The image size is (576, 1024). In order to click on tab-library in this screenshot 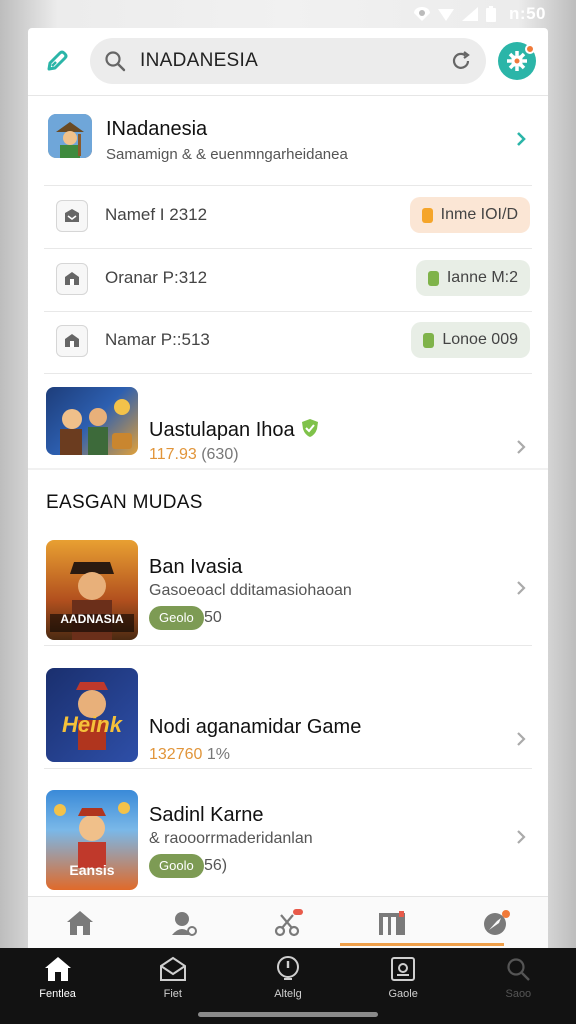, I will do `click(392, 923)`.